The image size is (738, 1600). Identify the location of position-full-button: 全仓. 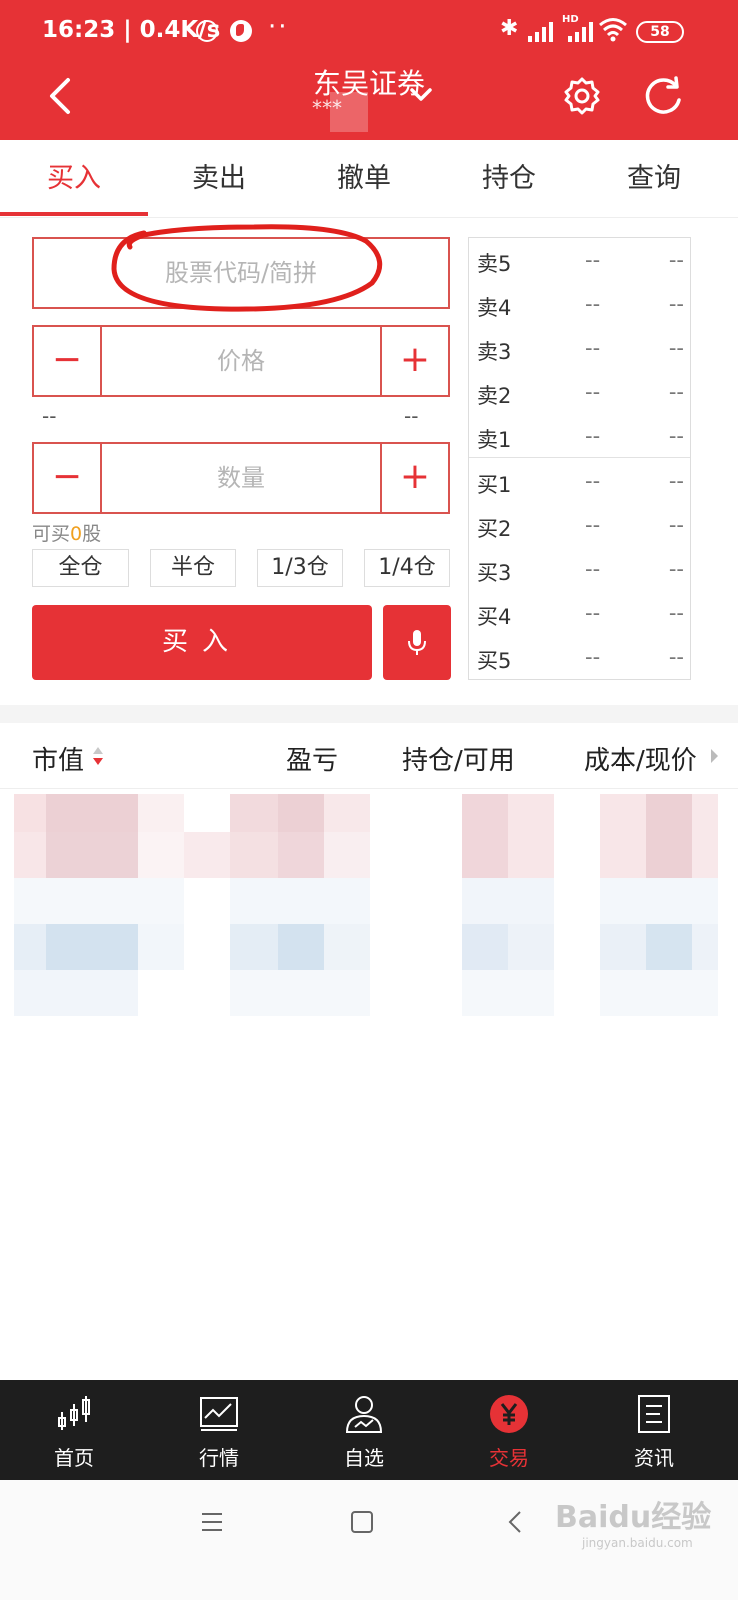
(80, 568).